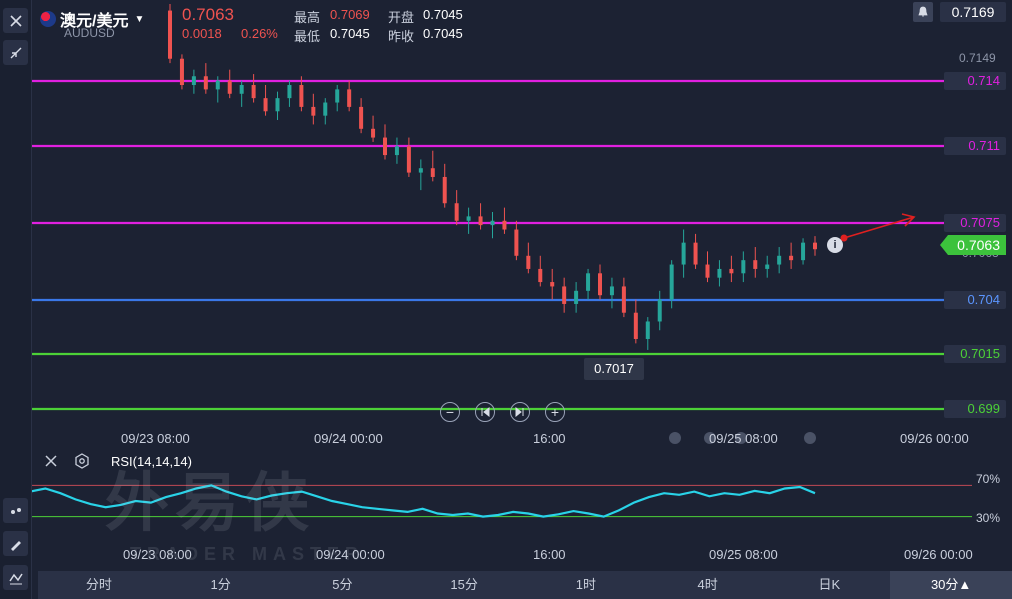 Image resolution: width=1012 pixels, height=599 pixels. I want to click on scroll-forward-button, so click(520, 412).